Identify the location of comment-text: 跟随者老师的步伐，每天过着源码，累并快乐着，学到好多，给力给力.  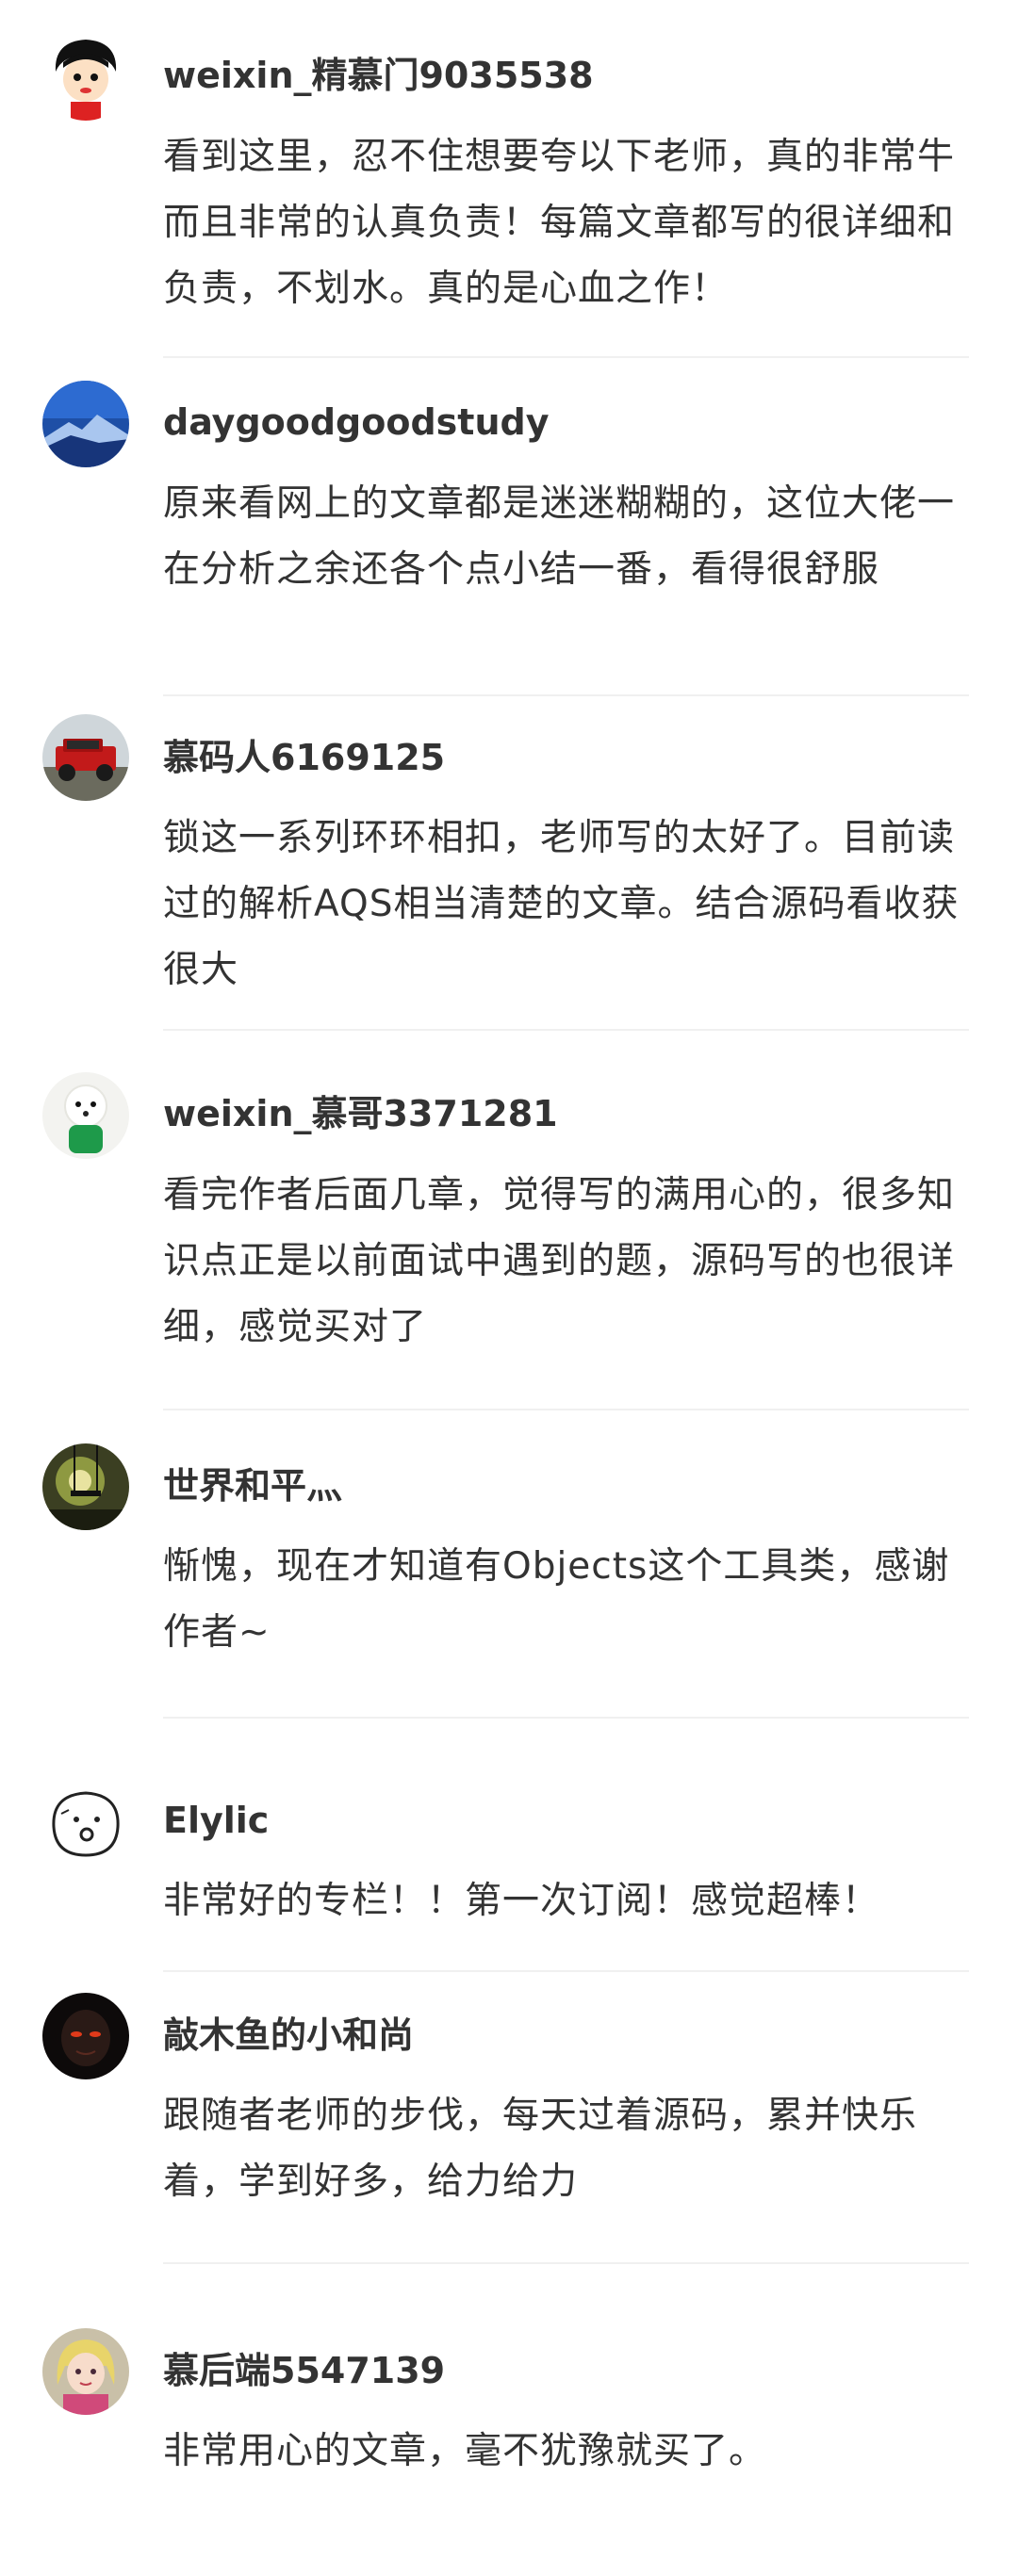
(540, 2149).